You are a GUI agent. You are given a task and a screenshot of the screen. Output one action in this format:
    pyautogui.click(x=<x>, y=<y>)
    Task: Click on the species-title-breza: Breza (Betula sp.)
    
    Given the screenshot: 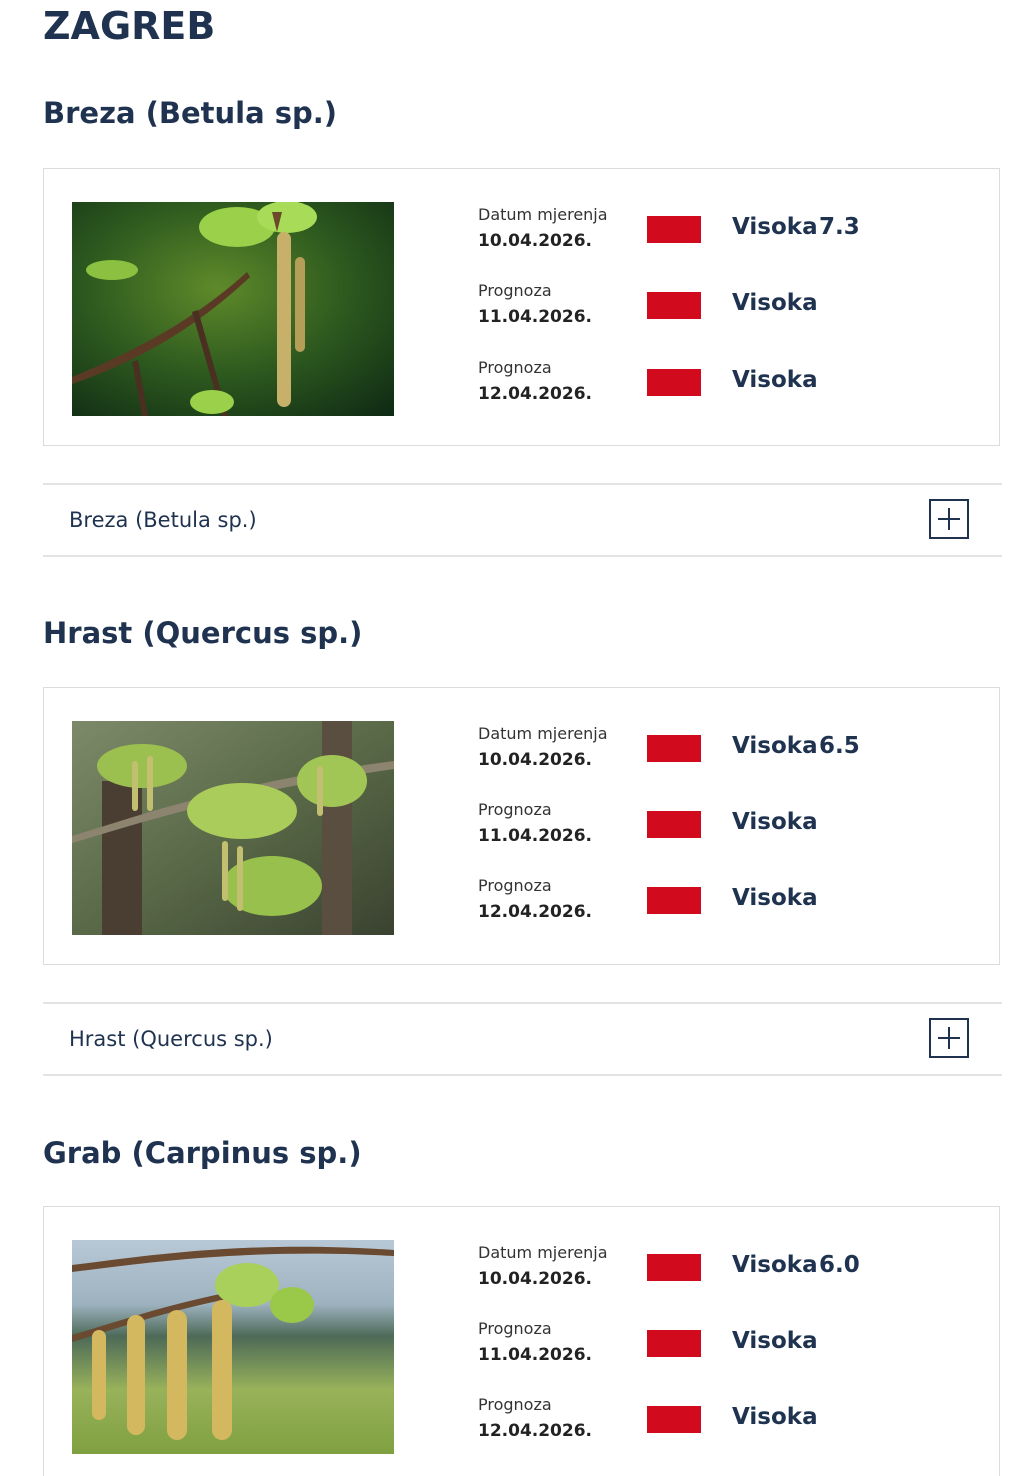 What is the action you would take?
    pyautogui.click(x=190, y=113)
    